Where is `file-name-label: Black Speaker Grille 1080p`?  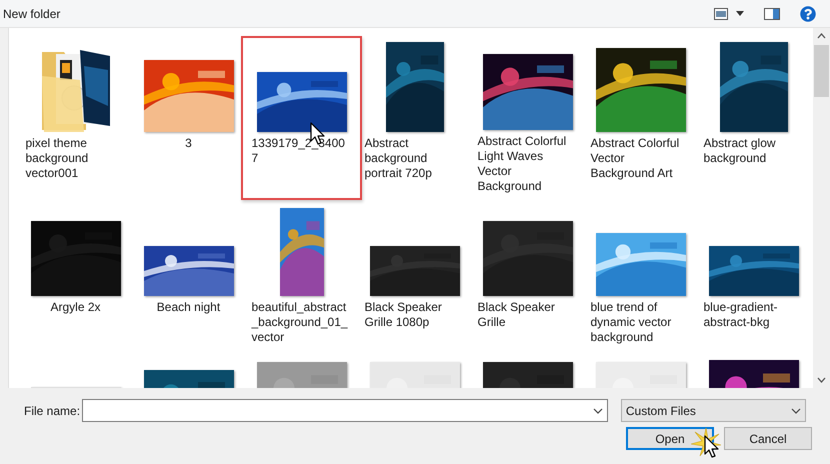
file-name-label: Black Speaker Grille 1080p is located at coordinates (403, 315).